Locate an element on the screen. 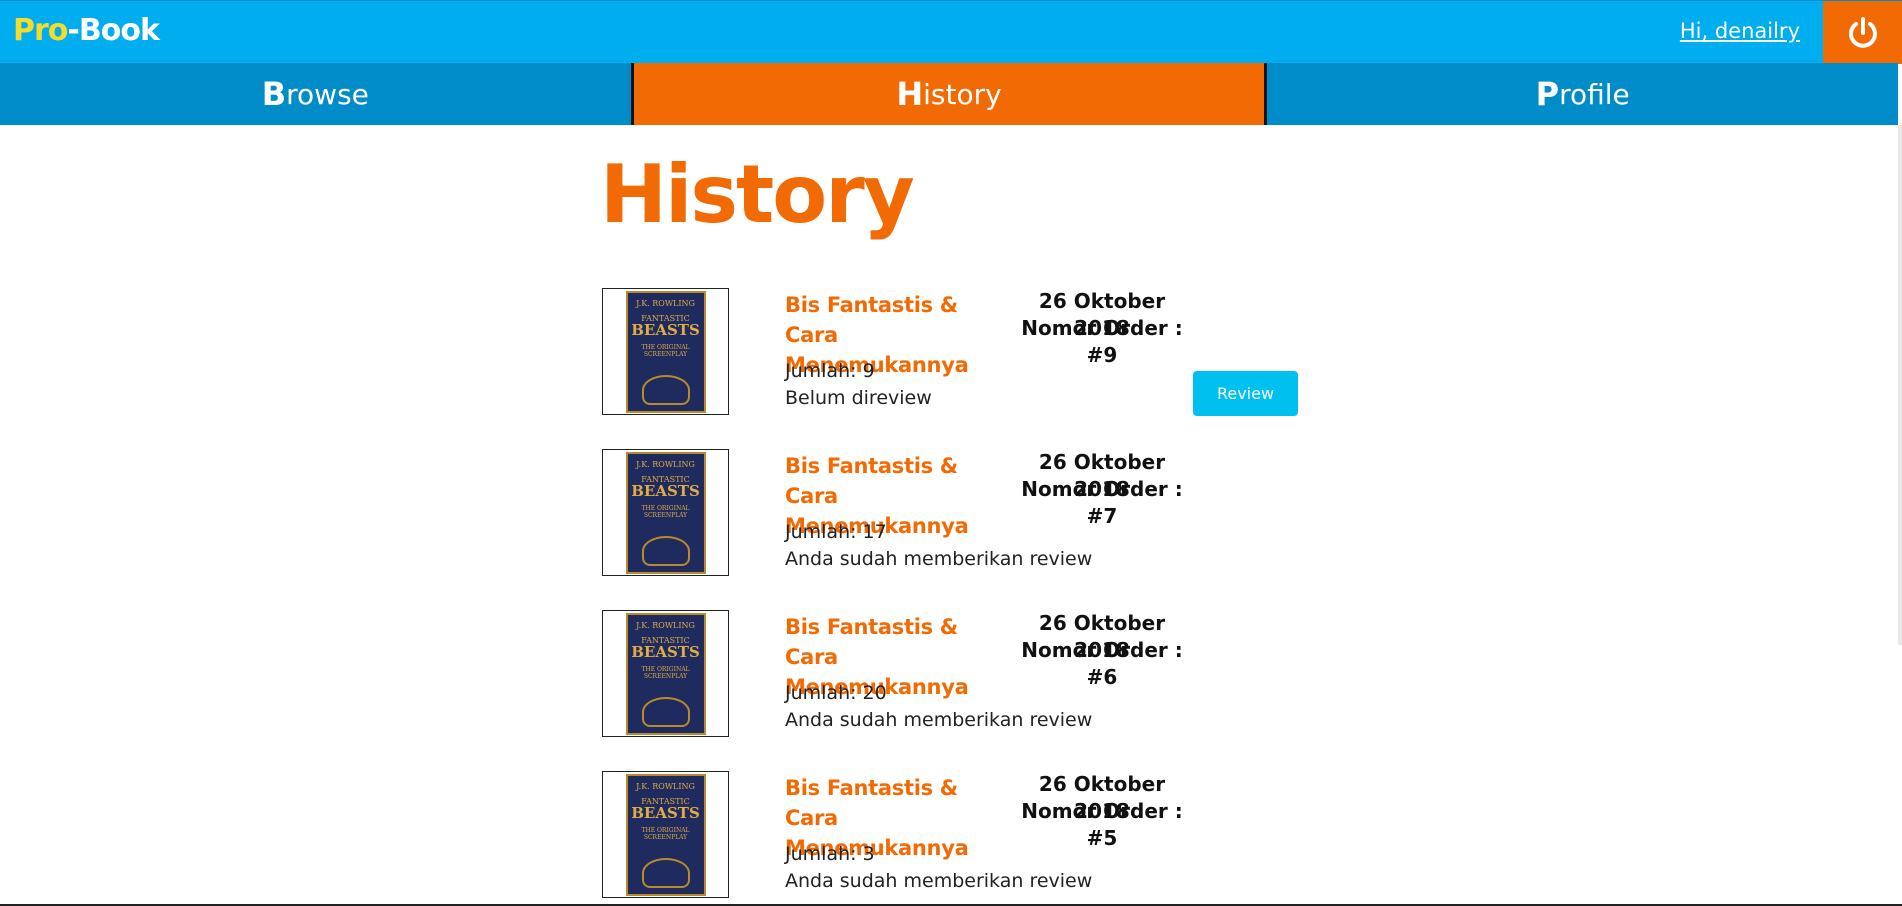 This screenshot has height=906, width=1902. tab-profile-label: rofile is located at coordinates (1594, 94).